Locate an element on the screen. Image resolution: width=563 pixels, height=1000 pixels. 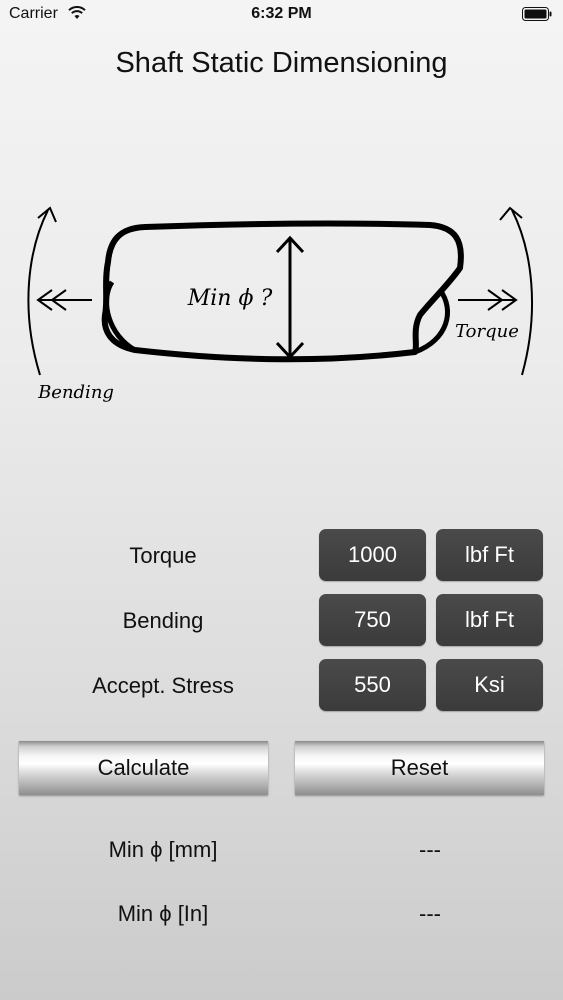
result-mm-label: Min ϕ [mm] is located at coordinates (163, 849).